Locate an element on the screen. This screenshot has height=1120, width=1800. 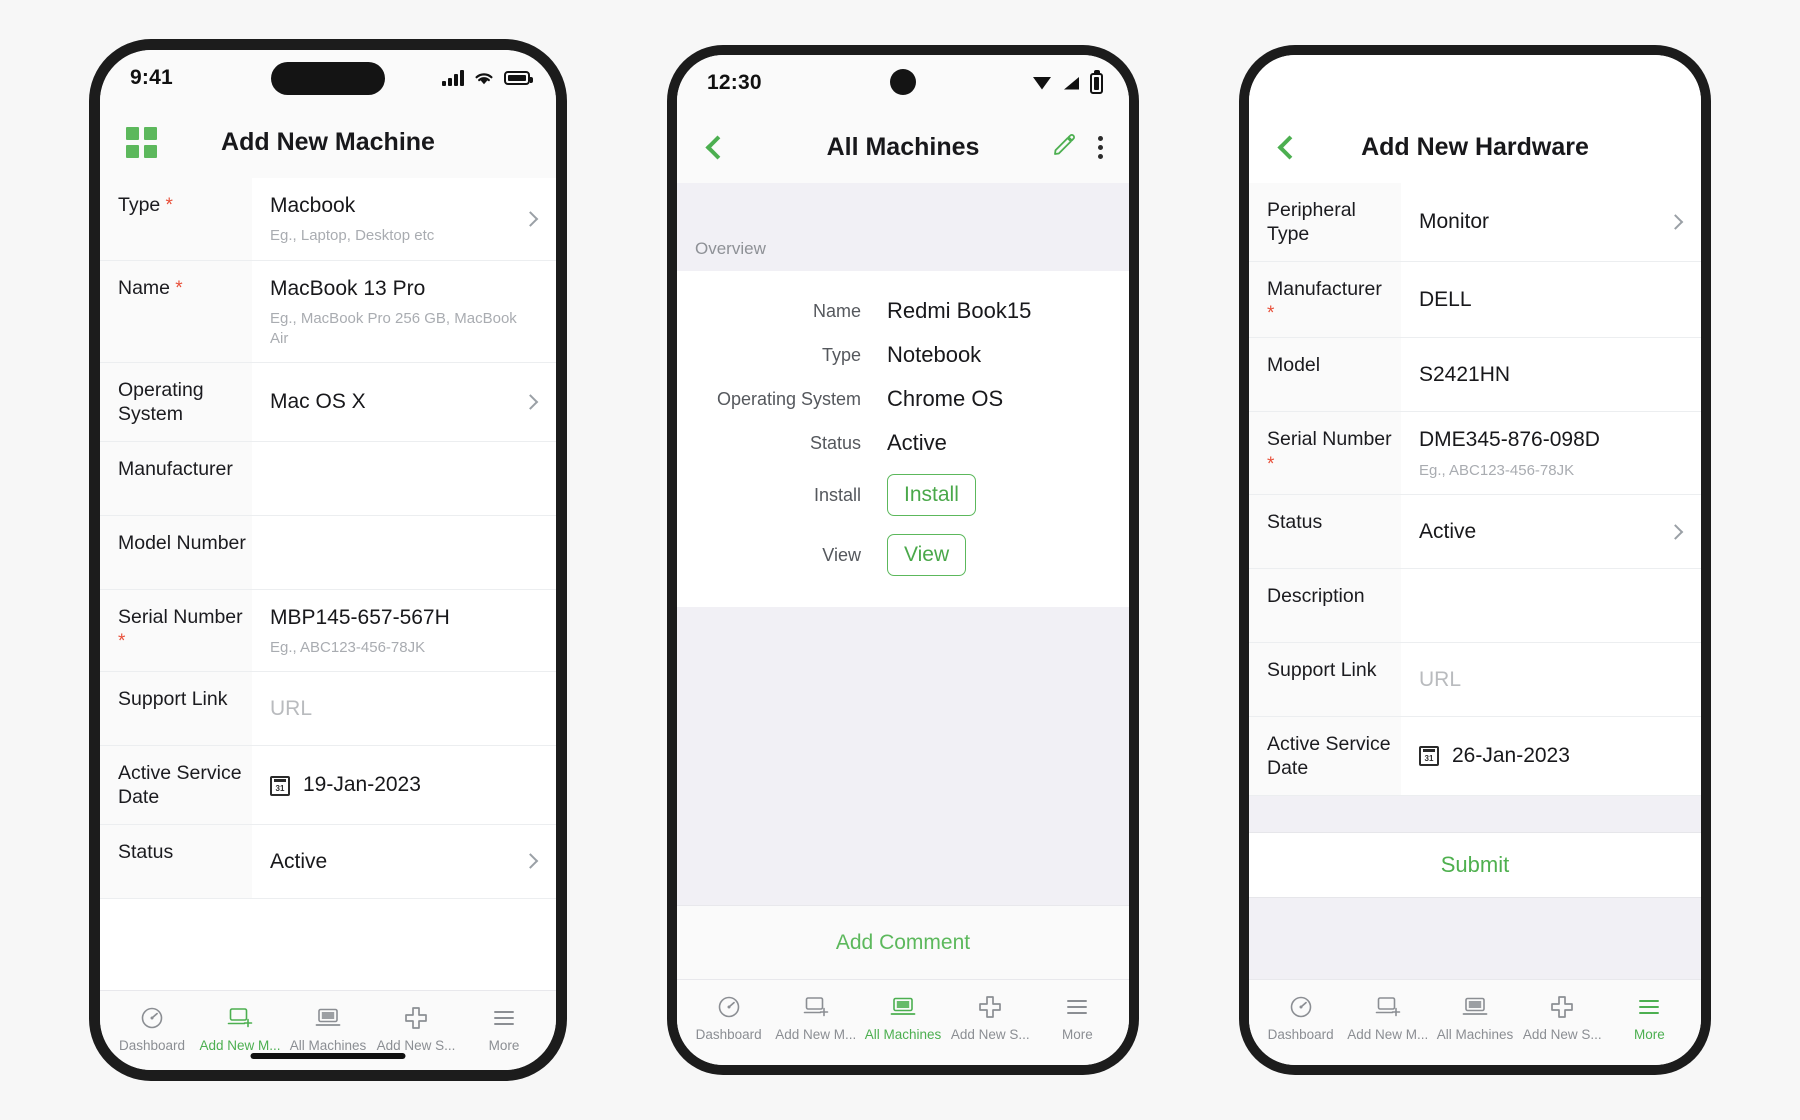
form-row-value: MBP145-657-567H Eg., ABC123-456-78JK is located at coordinates (404, 630).